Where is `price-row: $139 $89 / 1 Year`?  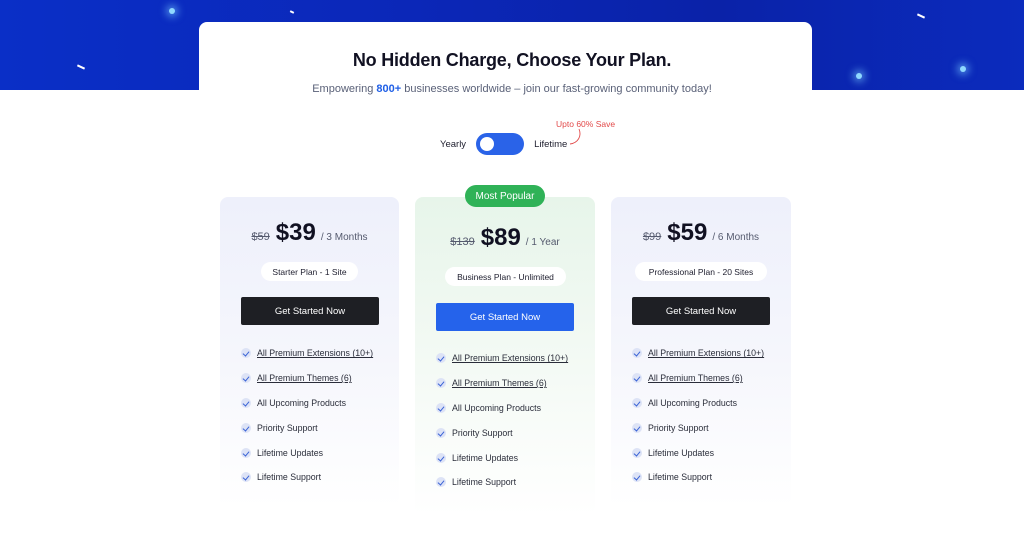
price-row: $139 $89 / 1 Year is located at coordinates (505, 238).